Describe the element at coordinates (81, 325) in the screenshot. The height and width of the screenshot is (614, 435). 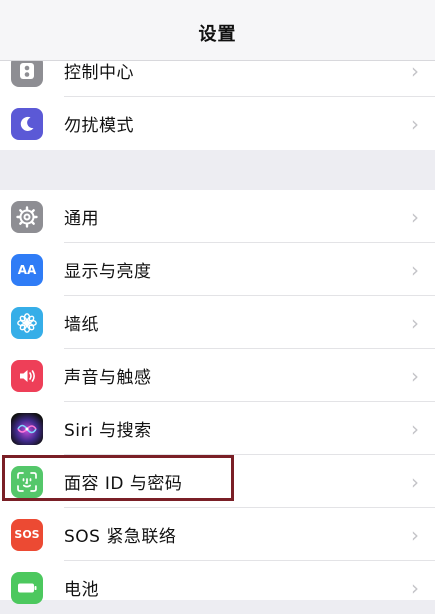
I see `settings-item-label: 墙纸` at that location.